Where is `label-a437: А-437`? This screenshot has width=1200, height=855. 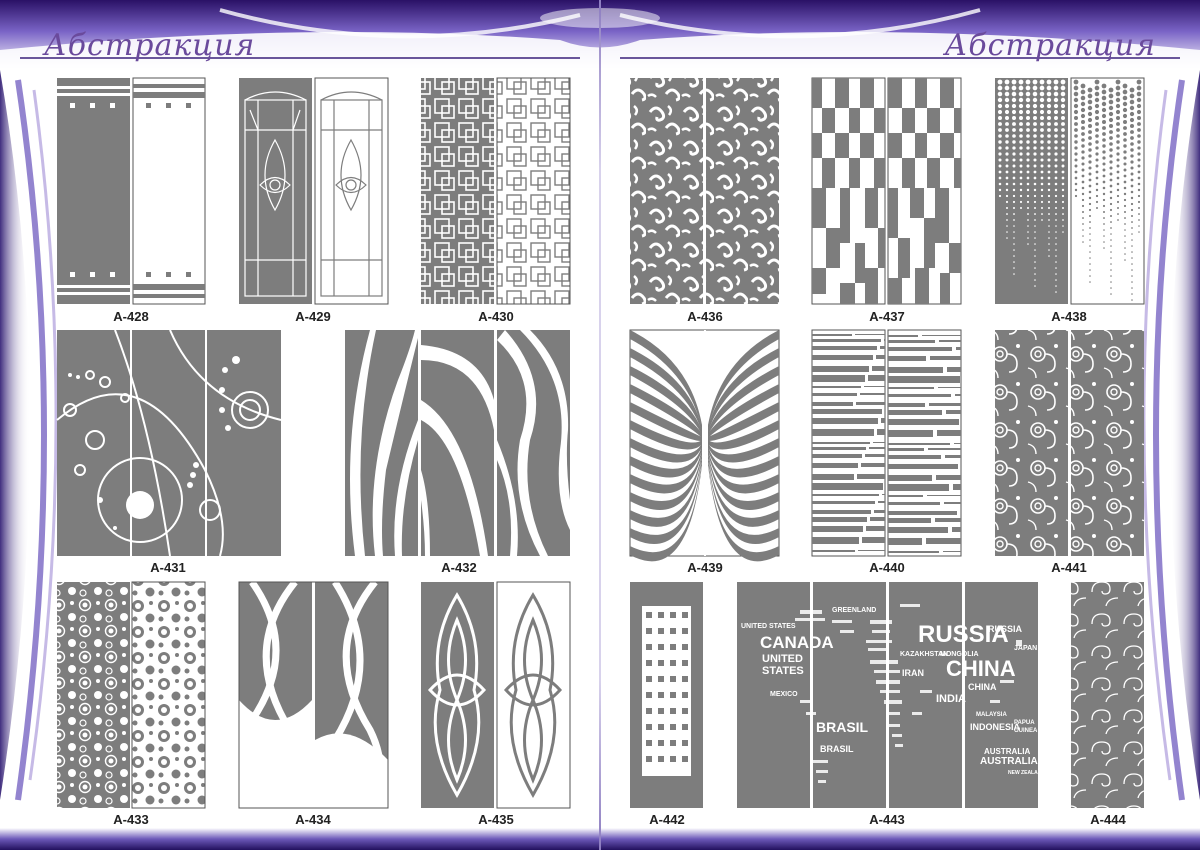
label-a437: А-437 is located at coordinates (887, 316).